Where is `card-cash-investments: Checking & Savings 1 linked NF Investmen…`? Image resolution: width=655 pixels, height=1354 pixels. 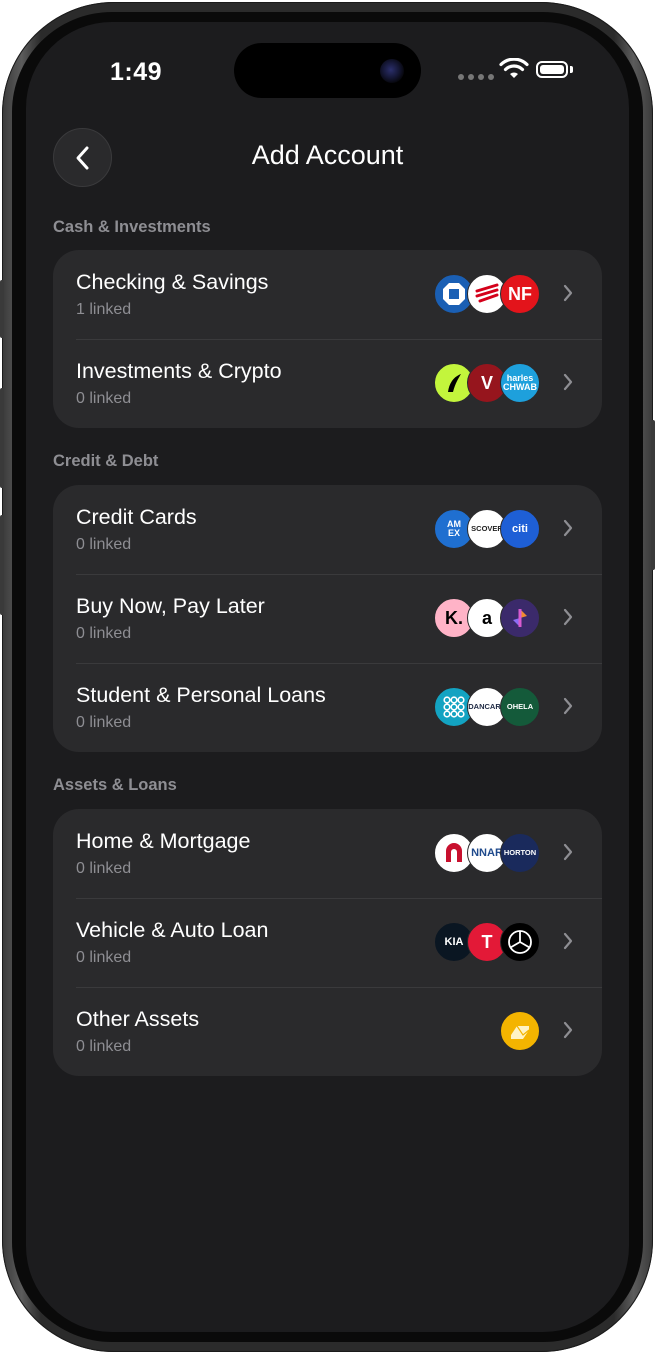
card-cash-investments: Checking & Savings 1 linked NF Investmen… is located at coordinates (327, 339).